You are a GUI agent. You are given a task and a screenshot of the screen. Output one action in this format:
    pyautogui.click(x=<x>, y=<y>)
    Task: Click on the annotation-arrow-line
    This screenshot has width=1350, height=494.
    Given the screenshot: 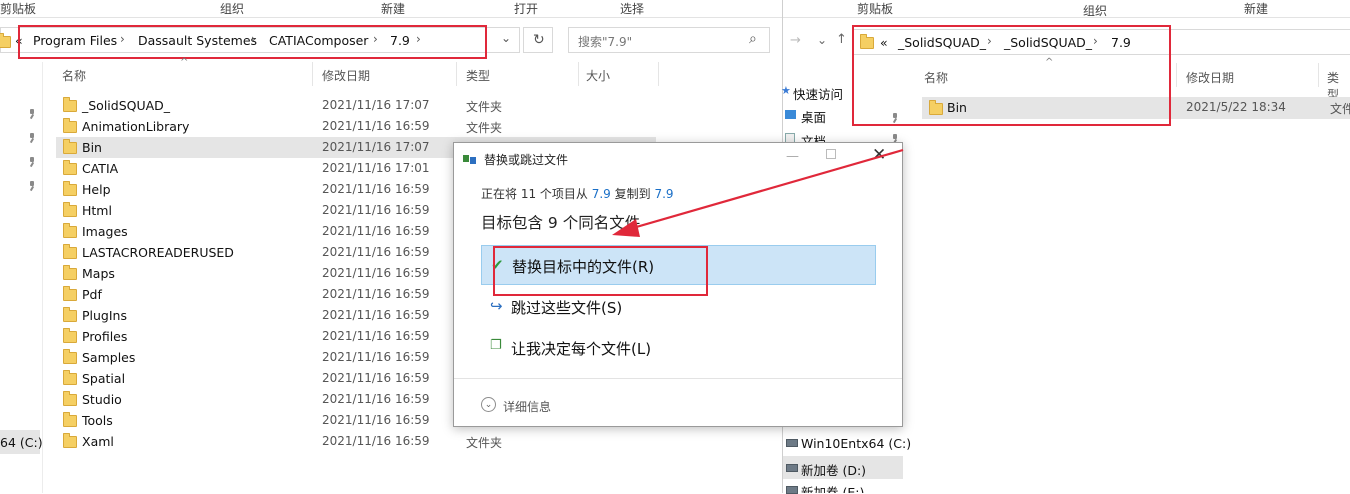 What is the action you would take?
    pyautogui.click(x=764, y=190)
    